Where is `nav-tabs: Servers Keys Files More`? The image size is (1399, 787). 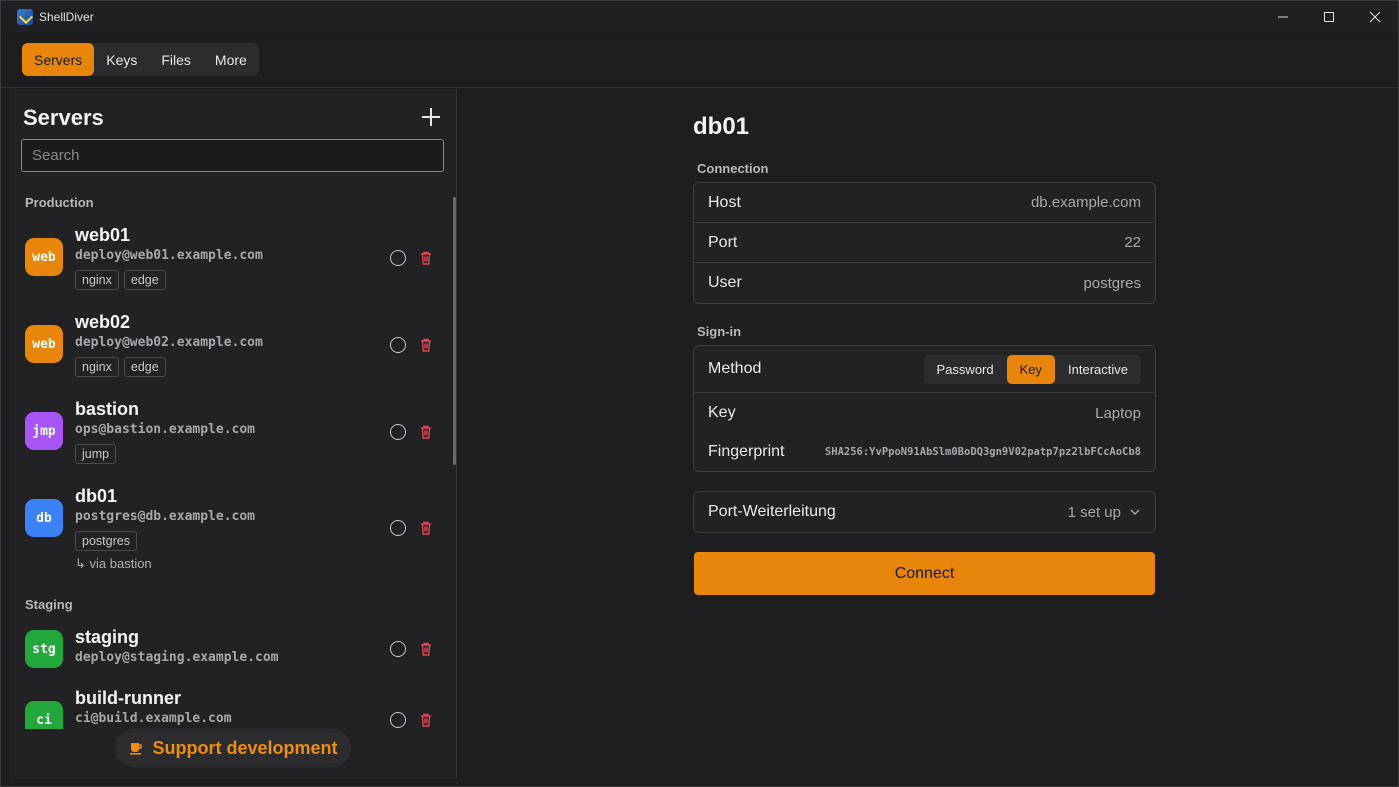 nav-tabs: Servers Keys Files More is located at coordinates (140, 59).